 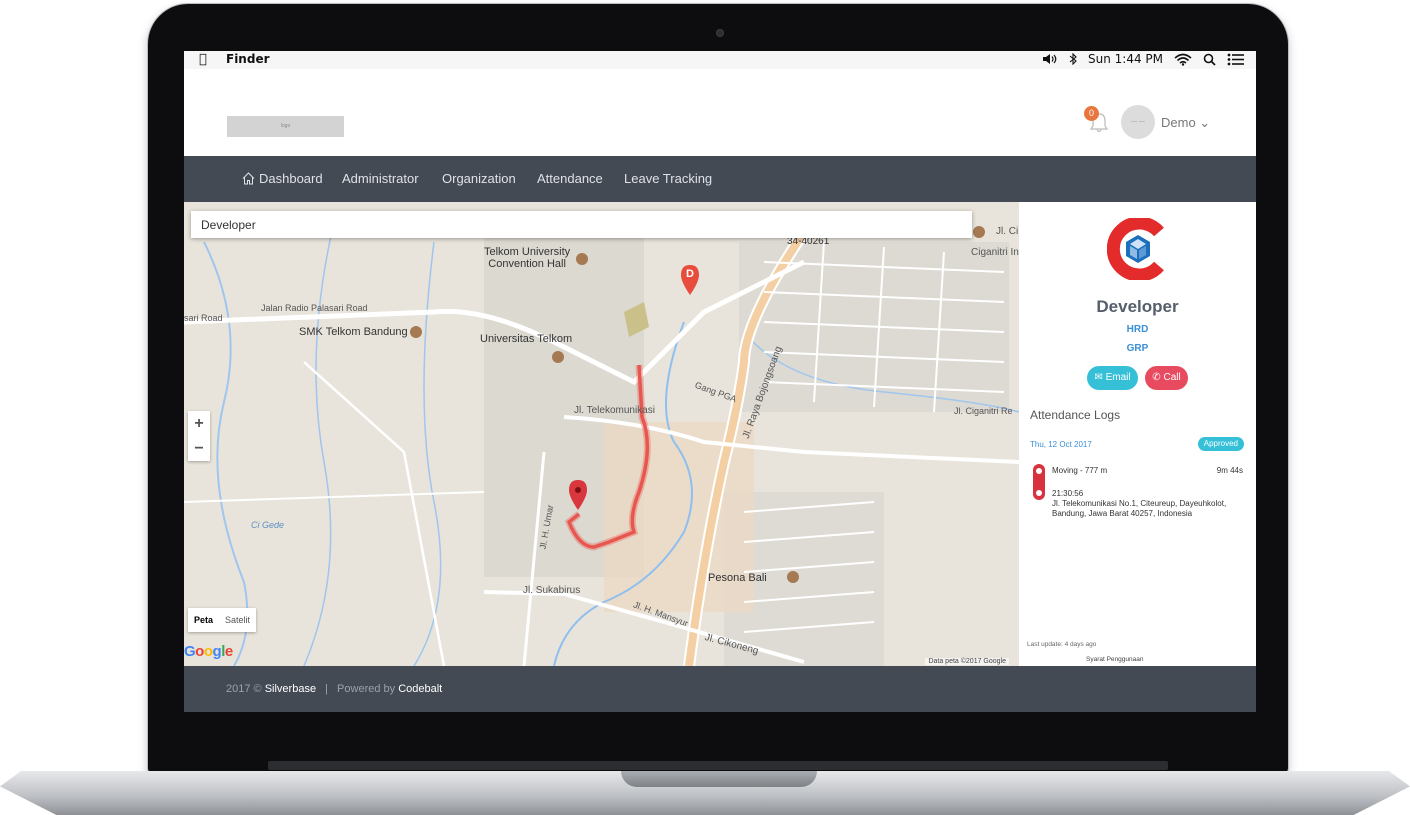 I want to click on employee-department: HRD, so click(x=1137, y=329).